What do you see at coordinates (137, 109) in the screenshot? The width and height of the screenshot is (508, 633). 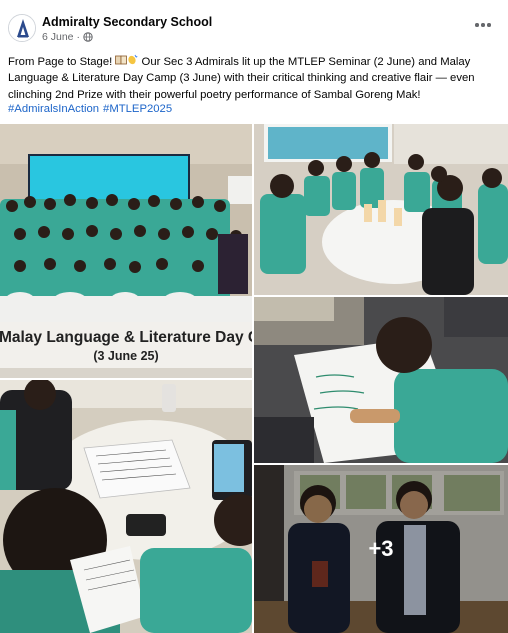 I see `hashtag-mtlep: #MTLEP2025` at bounding box center [137, 109].